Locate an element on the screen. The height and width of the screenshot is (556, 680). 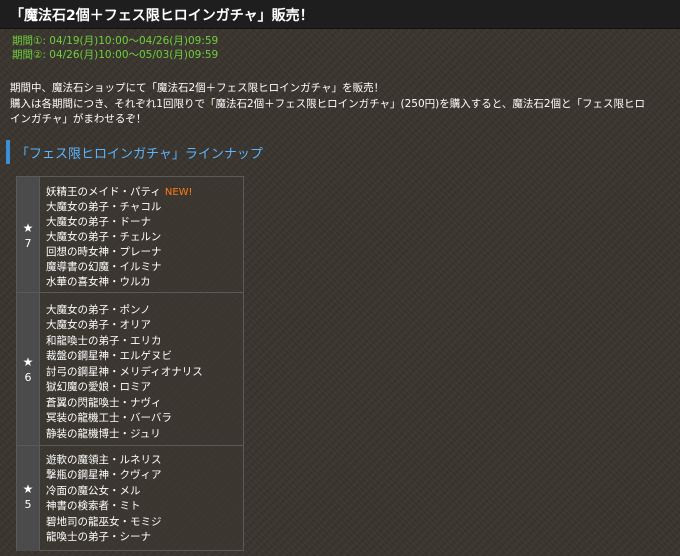
rarity-cell-5: ★ 5 is located at coordinates (28, 498).